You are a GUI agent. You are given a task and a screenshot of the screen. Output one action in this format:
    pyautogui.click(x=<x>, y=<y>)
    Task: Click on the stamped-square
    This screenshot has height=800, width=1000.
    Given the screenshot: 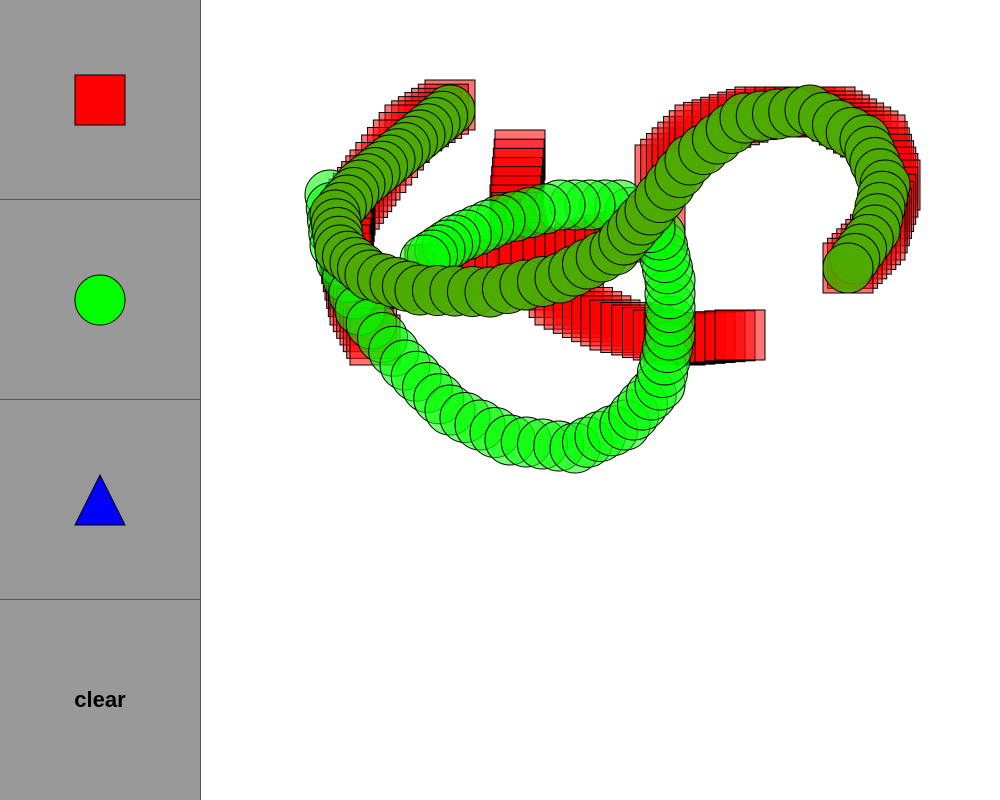 What is the action you would take?
    pyautogui.click(x=740, y=335)
    